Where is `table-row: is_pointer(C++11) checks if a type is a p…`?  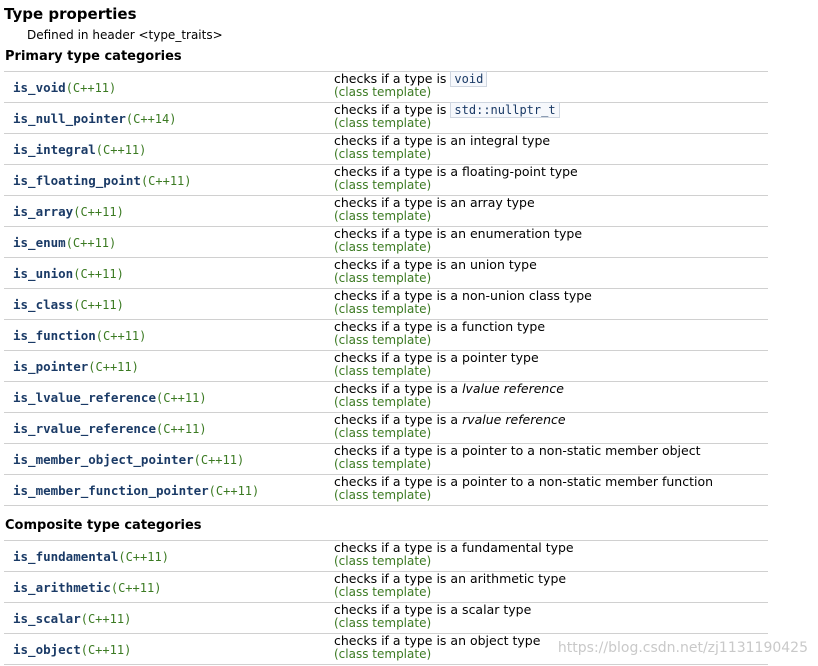 table-row: is_pointer(C++11) checks if a type is a p… is located at coordinates (386, 365).